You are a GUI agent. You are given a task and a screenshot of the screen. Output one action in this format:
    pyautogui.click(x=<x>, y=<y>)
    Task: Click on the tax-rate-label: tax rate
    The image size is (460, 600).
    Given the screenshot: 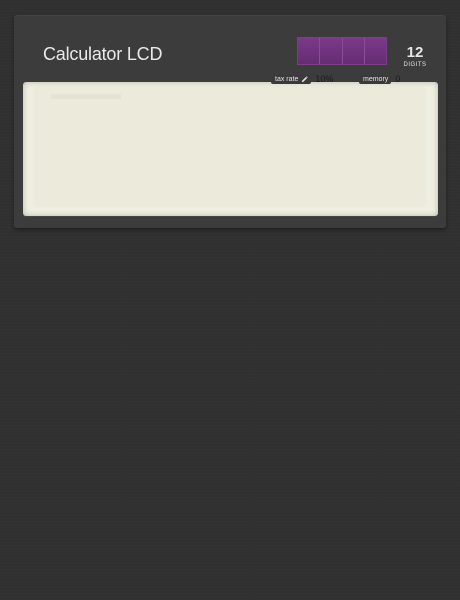 What is the action you would take?
    pyautogui.click(x=287, y=79)
    